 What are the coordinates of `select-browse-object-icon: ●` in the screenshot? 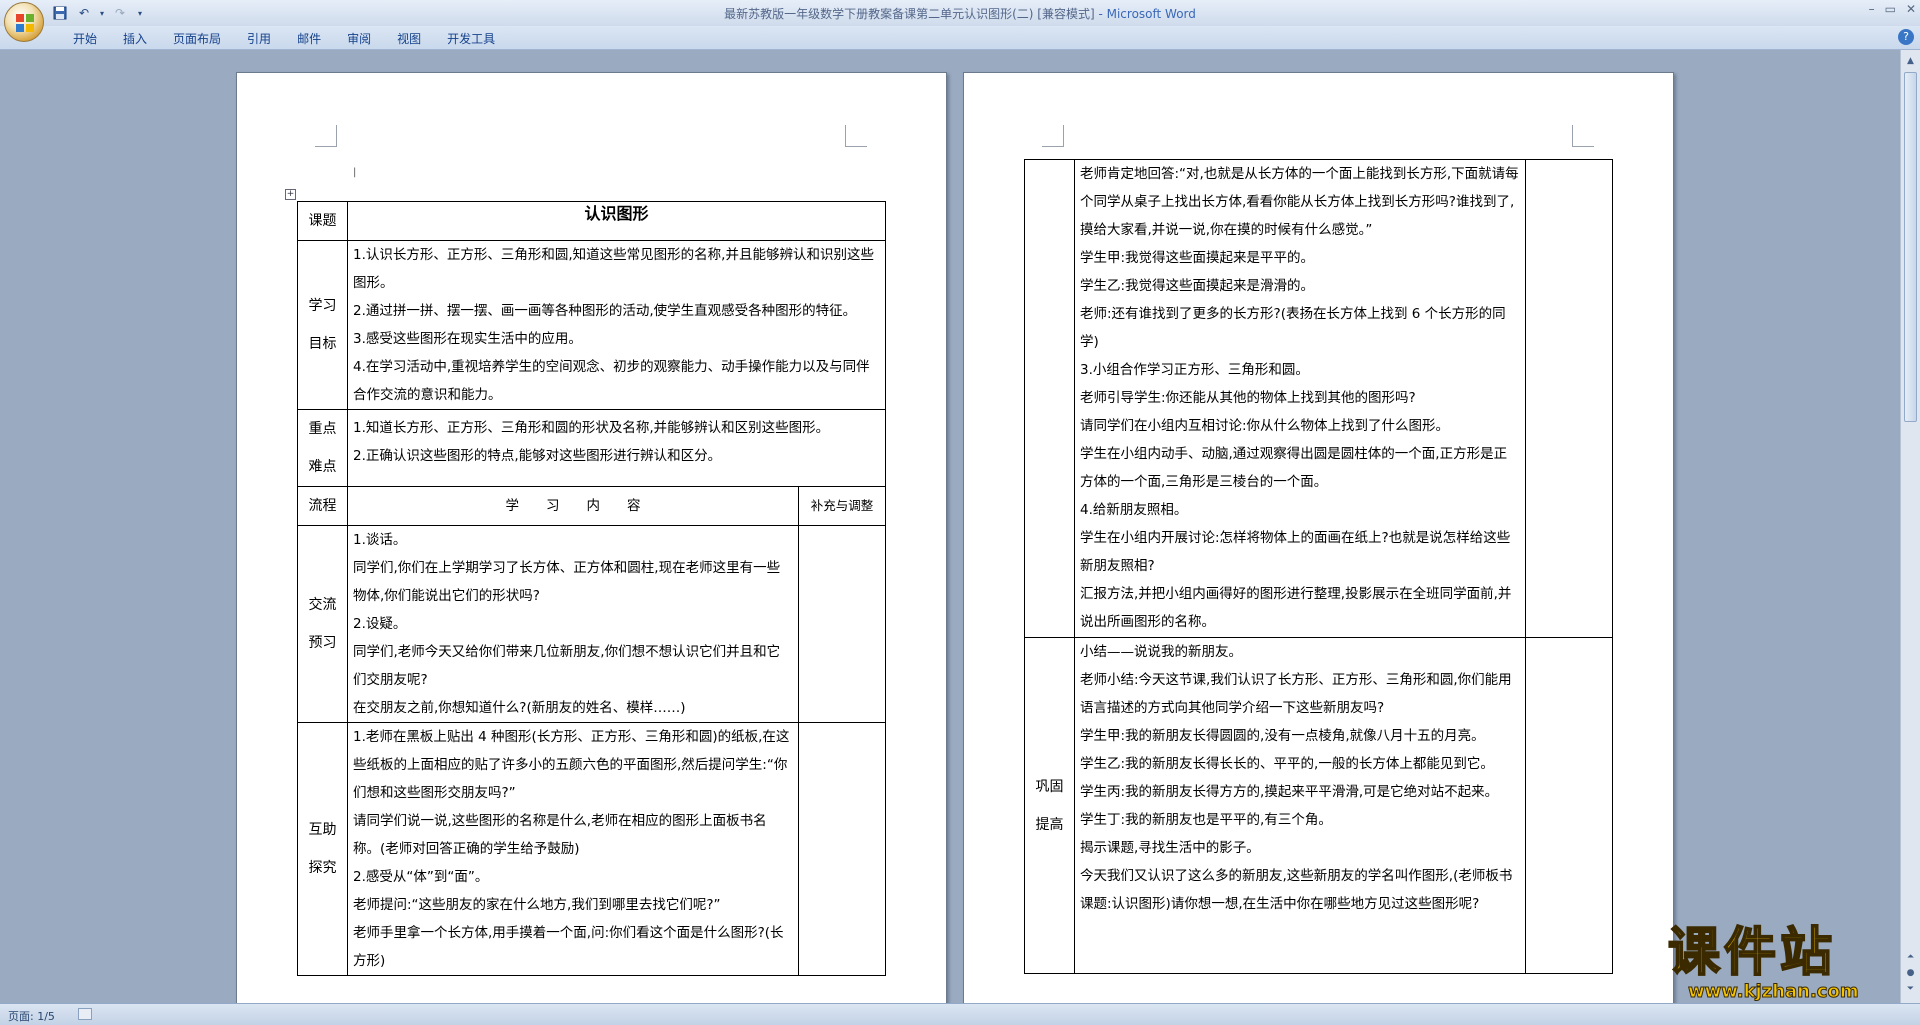 It's located at (1910, 973).